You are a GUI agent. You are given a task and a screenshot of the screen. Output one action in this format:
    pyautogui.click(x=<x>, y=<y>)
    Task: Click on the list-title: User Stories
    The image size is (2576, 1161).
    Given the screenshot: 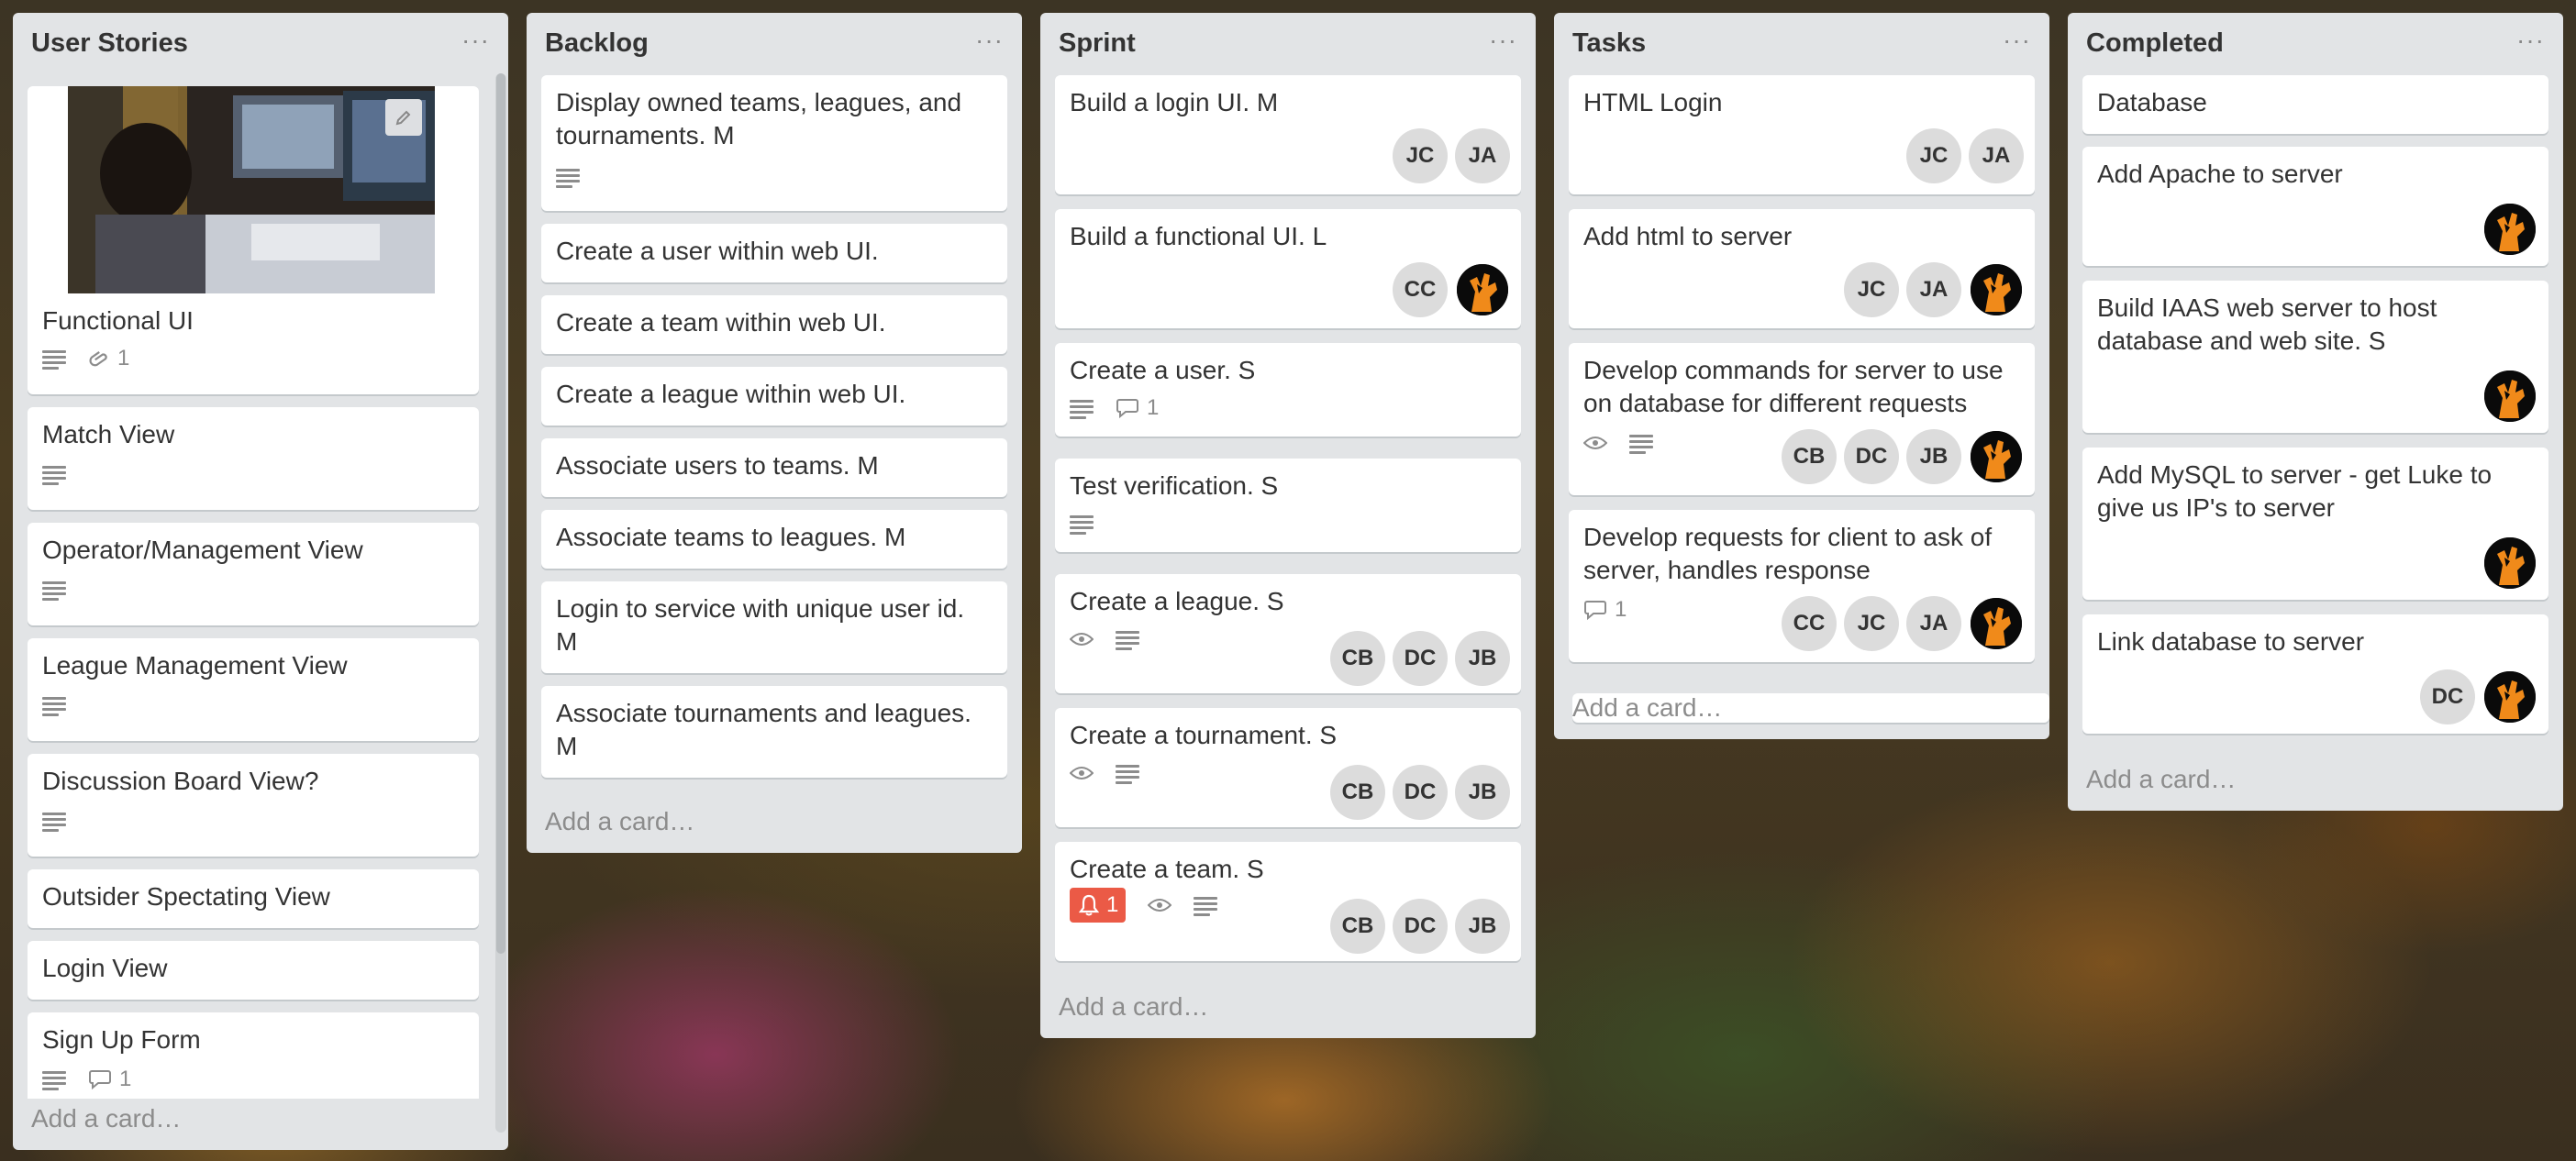 What is the action you would take?
    pyautogui.click(x=109, y=43)
    